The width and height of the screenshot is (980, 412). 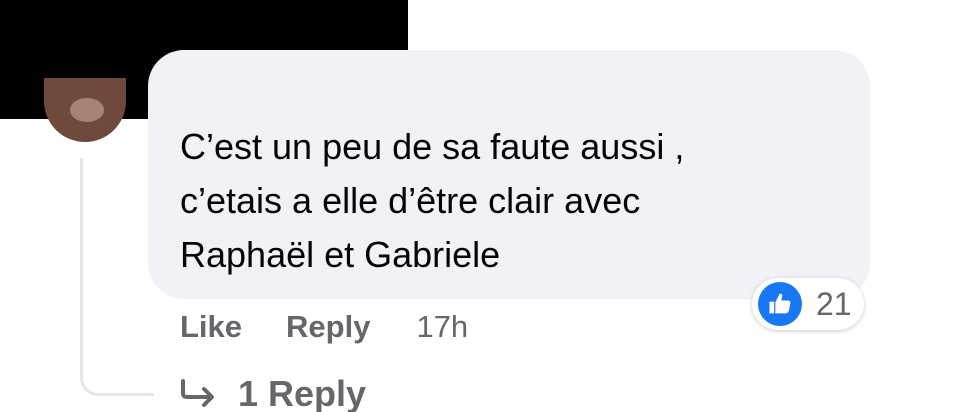 What do you see at coordinates (211, 327) in the screenshot?
I see `like-button: Like` at bounding box center [211, 327].